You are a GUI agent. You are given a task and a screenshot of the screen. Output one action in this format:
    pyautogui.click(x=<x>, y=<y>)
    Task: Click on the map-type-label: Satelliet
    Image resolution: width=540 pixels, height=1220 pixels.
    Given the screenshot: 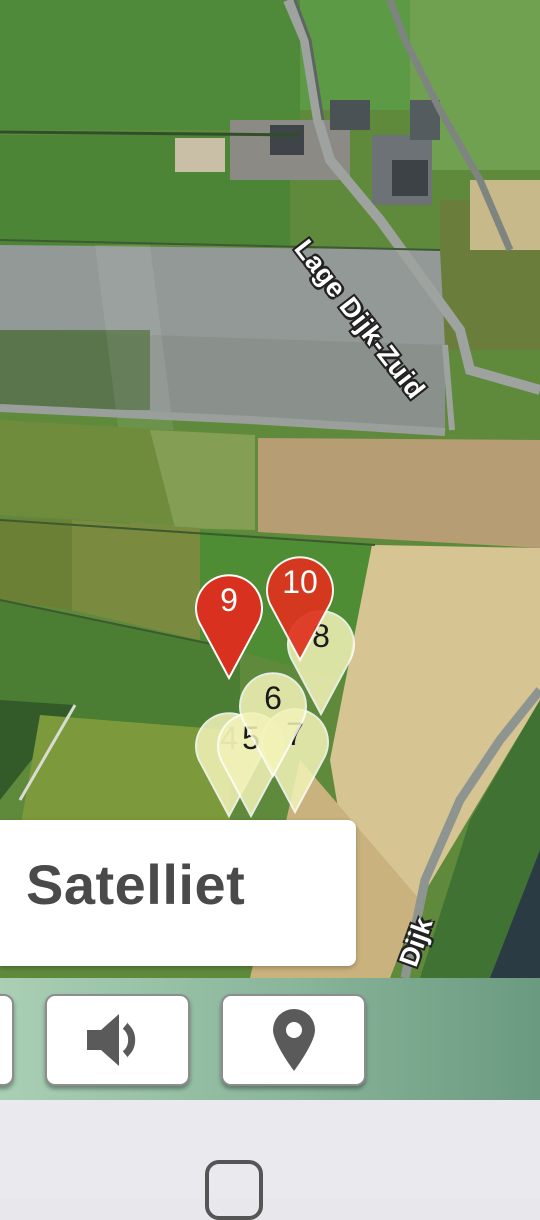 What is the action you would take?
    pyautogui.click(x=136, y=884)
    